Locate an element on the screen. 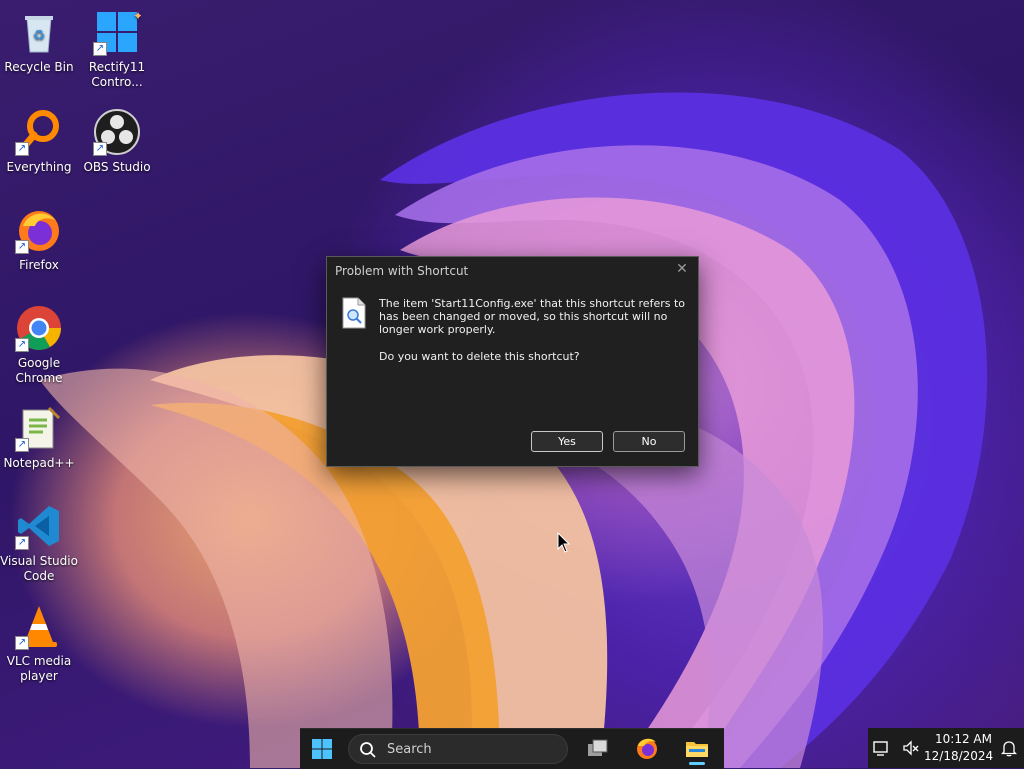  notification-bell-icon is located at coordinates (1009, 748).